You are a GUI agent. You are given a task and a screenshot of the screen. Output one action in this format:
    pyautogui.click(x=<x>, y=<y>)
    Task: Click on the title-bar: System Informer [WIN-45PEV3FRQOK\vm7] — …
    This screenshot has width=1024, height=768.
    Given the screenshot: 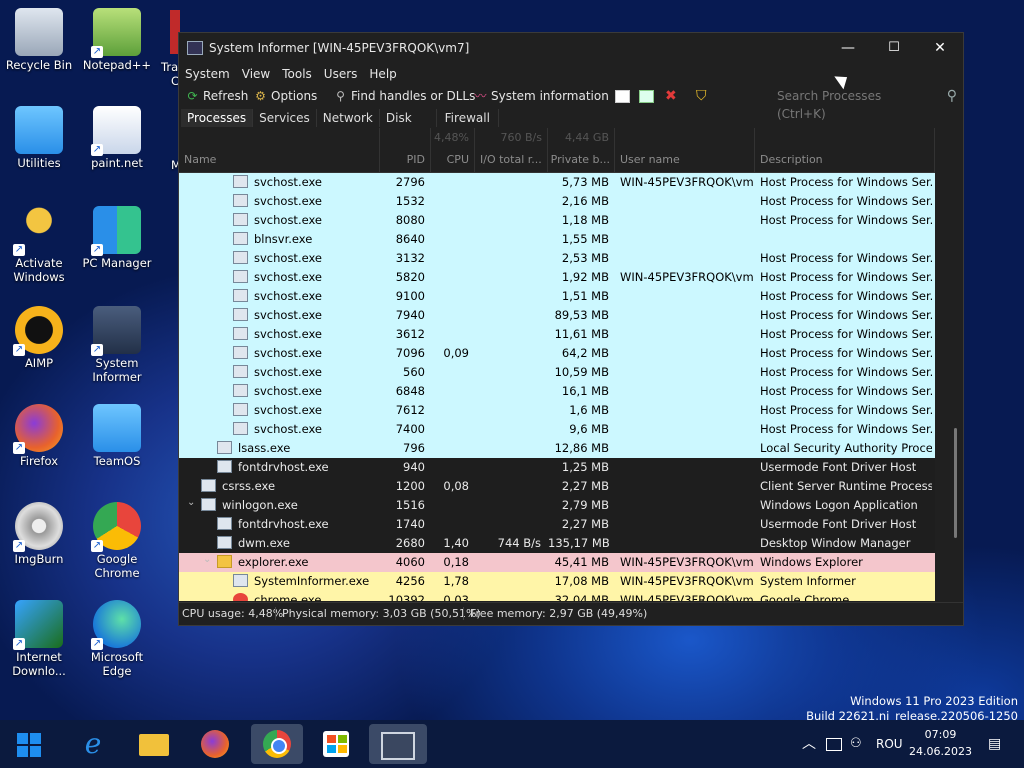 What is the action you would take?
    pyautogui.click(x=571, y=48)
    